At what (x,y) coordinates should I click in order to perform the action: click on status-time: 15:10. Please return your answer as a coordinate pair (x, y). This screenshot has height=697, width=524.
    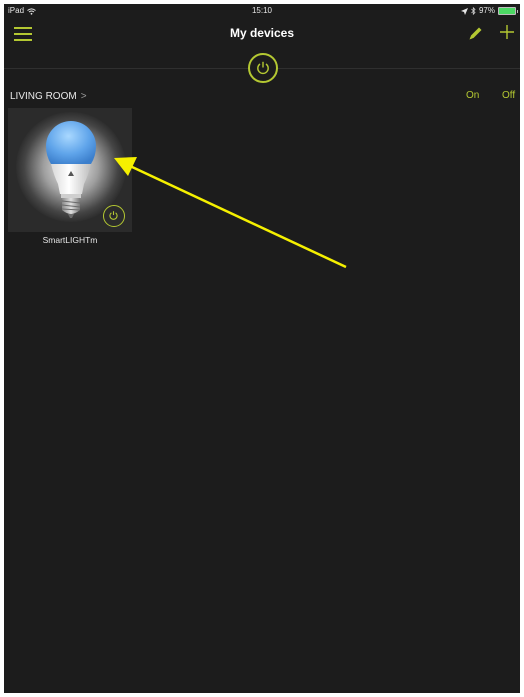
    Looking at the image, I should click on (262, 10).